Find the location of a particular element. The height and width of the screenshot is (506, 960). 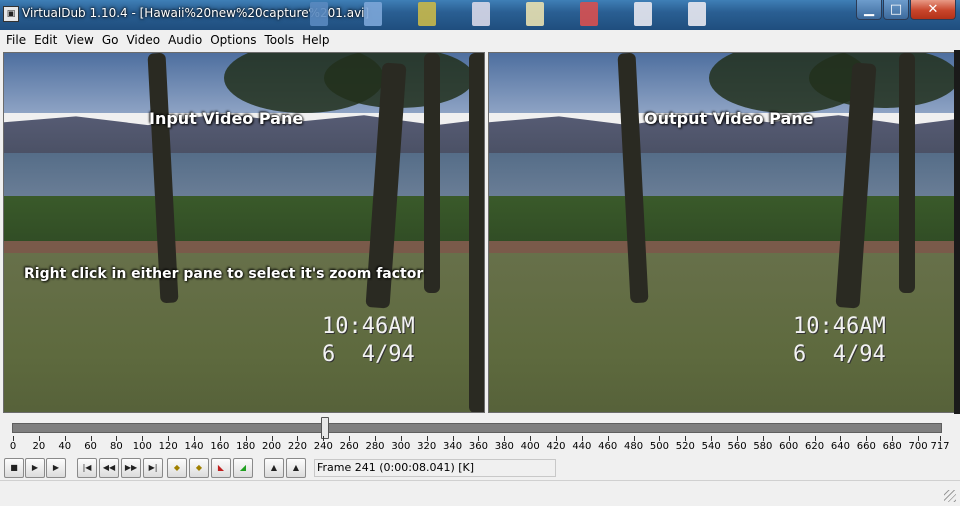

timeline-tick-label: 260 is located at coordinates (349, 446).